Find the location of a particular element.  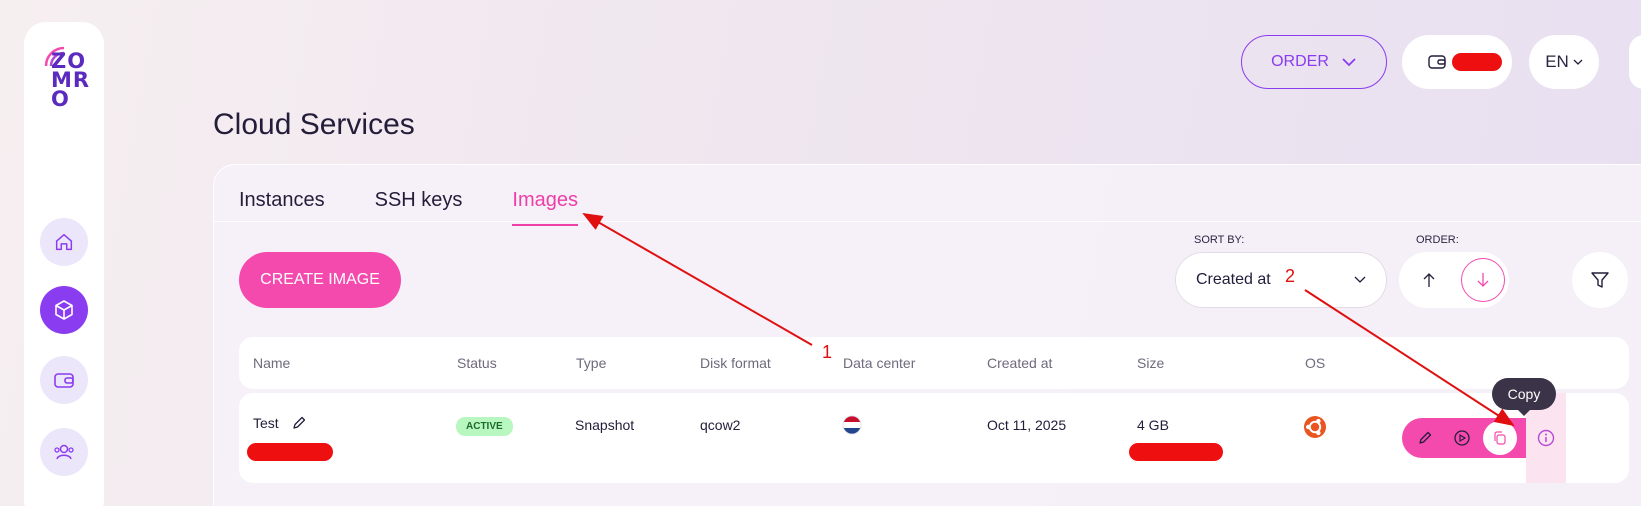

order-ascending-button is located at coordinates (1429, 280).